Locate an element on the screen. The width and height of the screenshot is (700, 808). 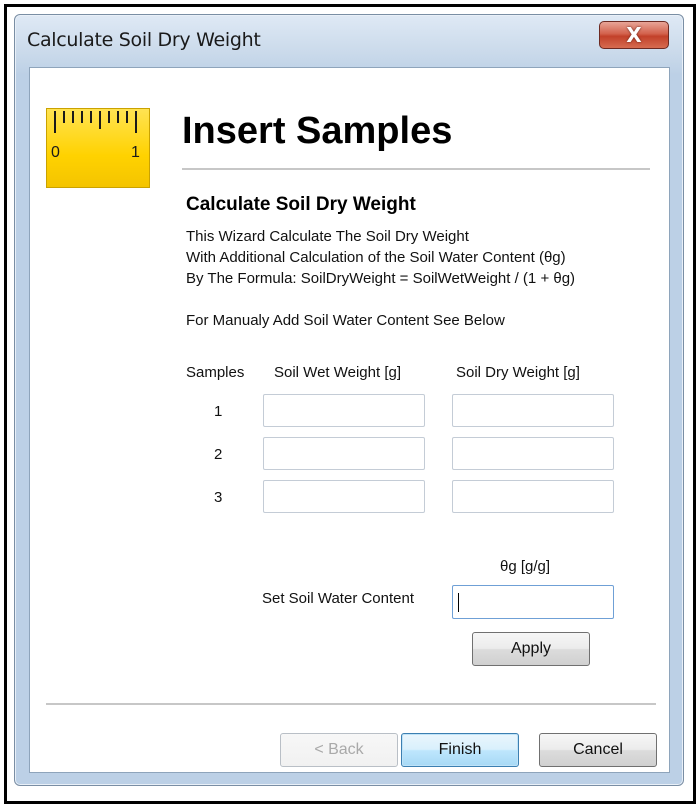
footer-divider is located at coordinates (351, 704).